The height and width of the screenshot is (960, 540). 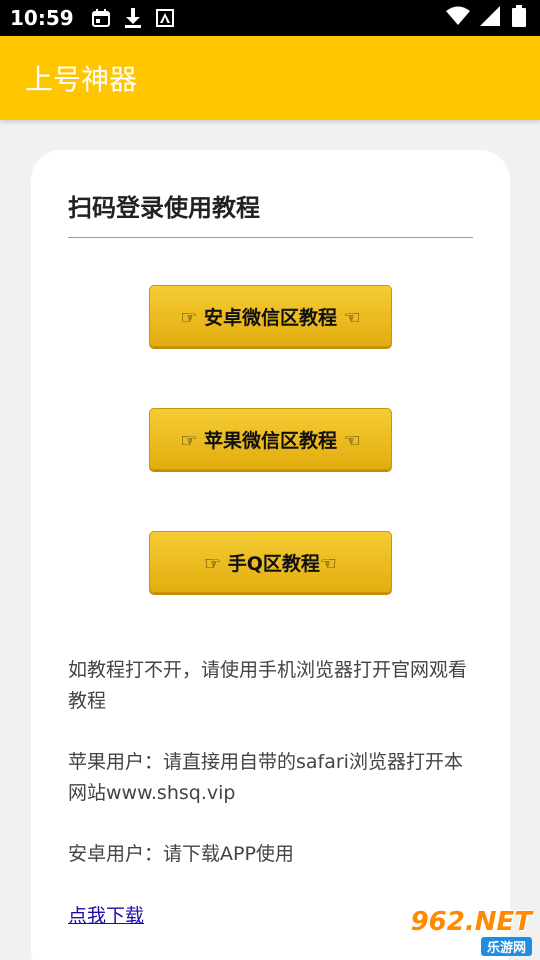 I want to click on signal-icon, so click(x=491, y=18).